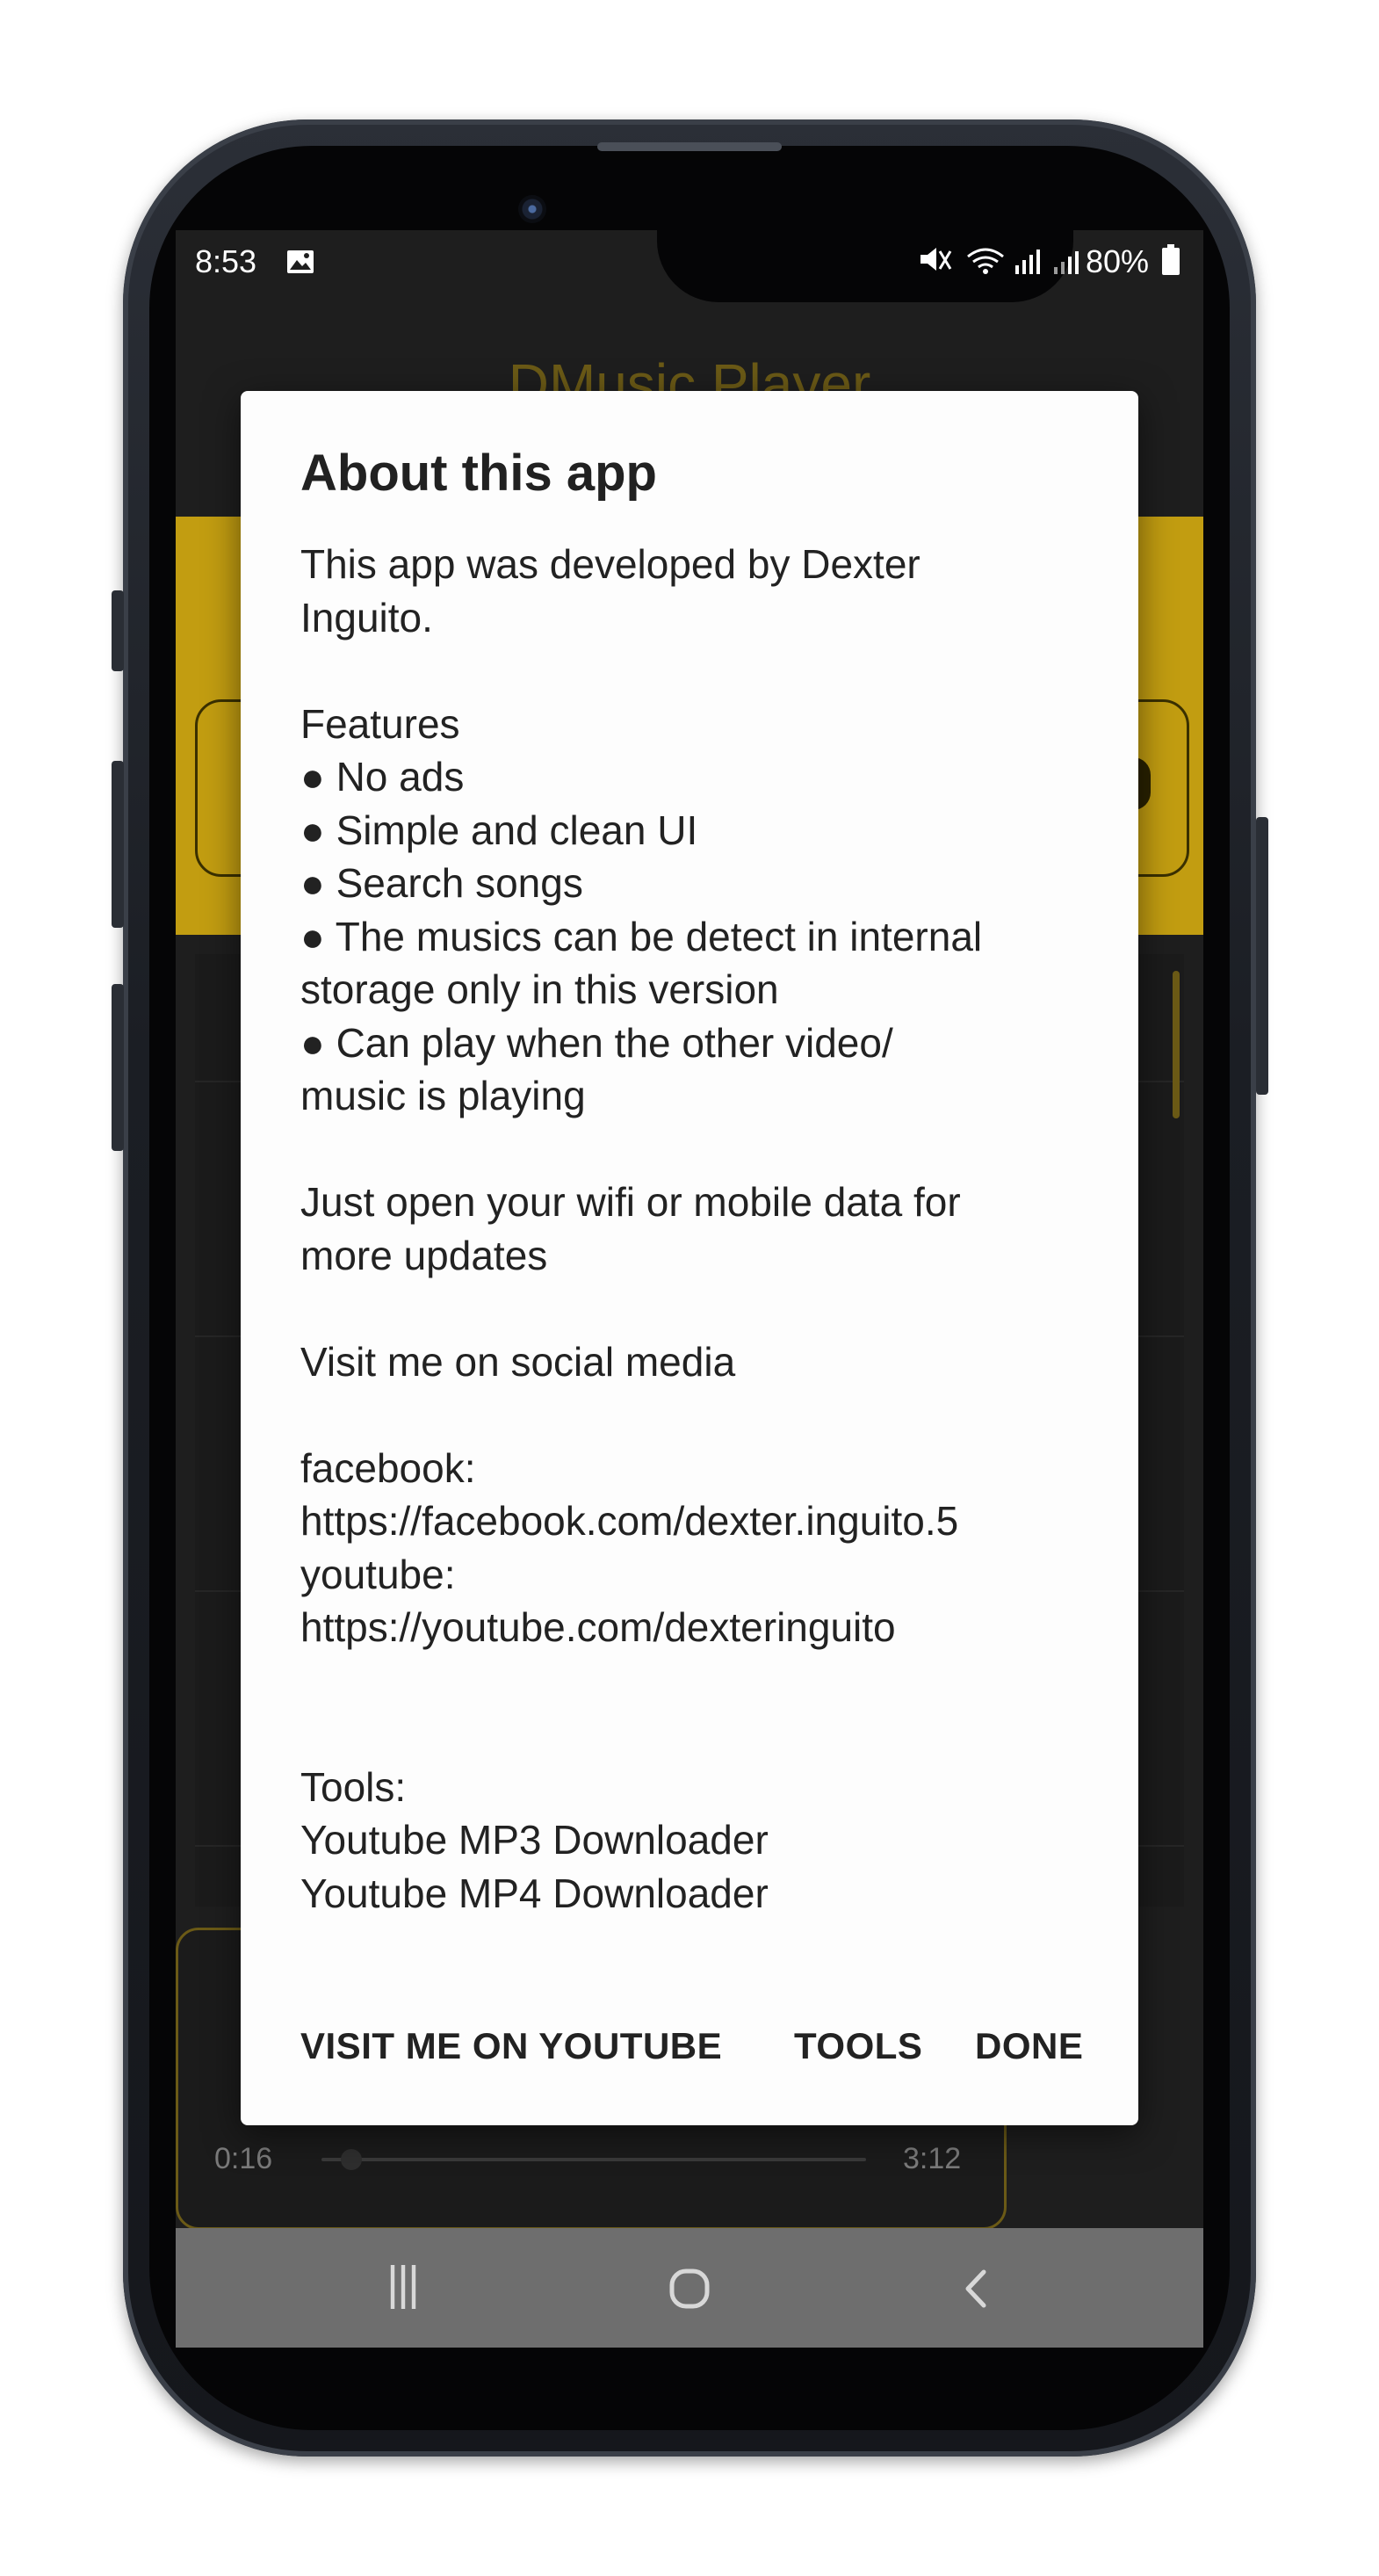 This screenshot has width=1379, height=2576. Describe the element at coordinates (118, 844) in the screenshot. I see `volume-up-button` at that location.